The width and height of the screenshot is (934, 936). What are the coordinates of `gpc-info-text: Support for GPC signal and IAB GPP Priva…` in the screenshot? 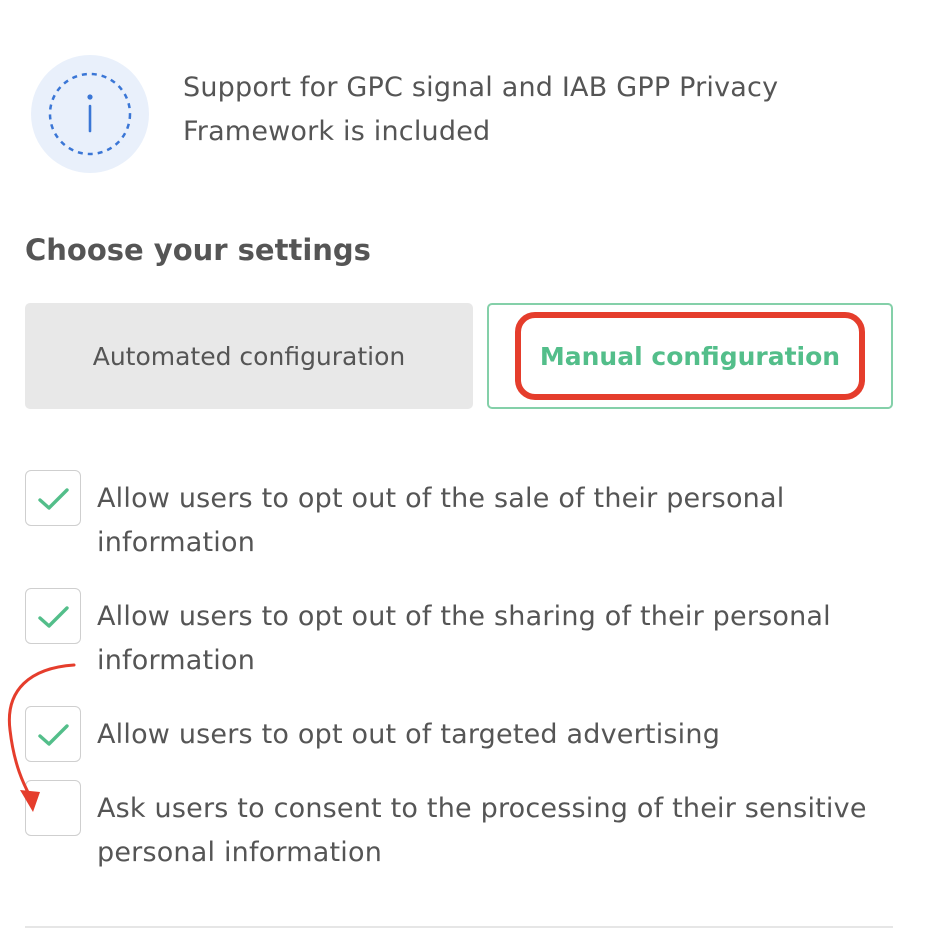 It's located at (481, 109).